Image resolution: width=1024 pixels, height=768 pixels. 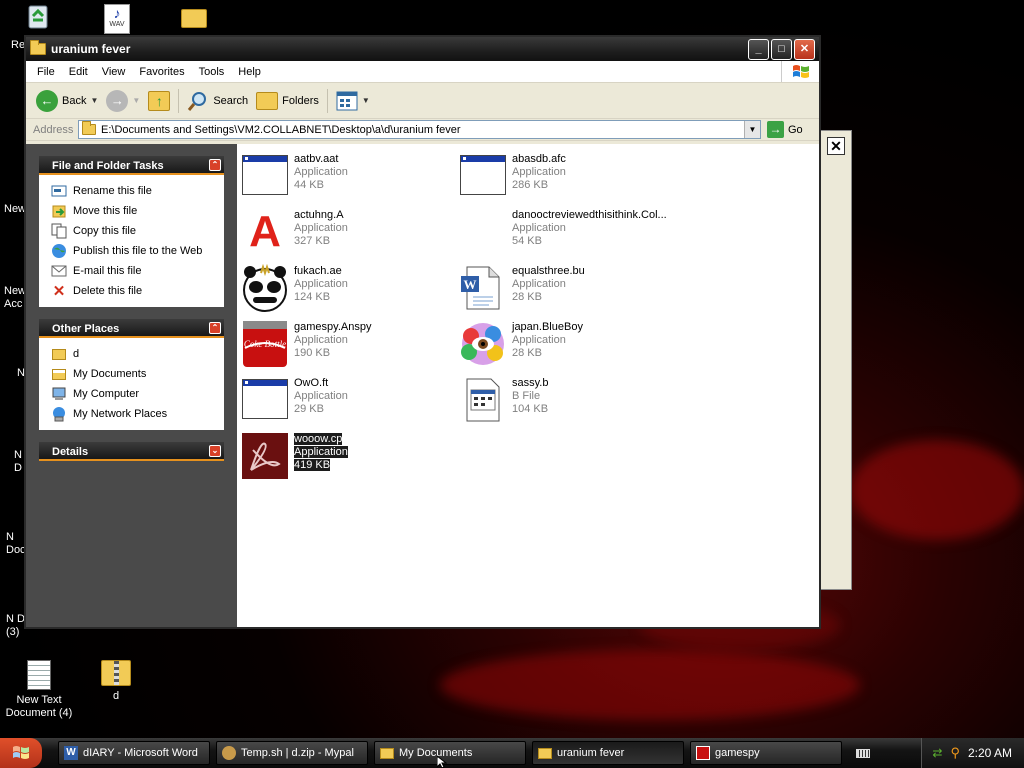 I want to click on start-button, so click(x=21, y=753).